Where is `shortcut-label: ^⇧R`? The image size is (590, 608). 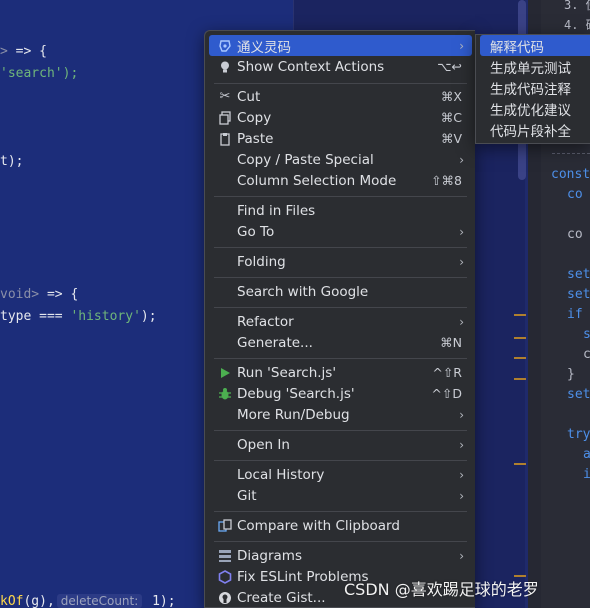 shortcut-label: ^⇧R is located at coordinates (447, 372).